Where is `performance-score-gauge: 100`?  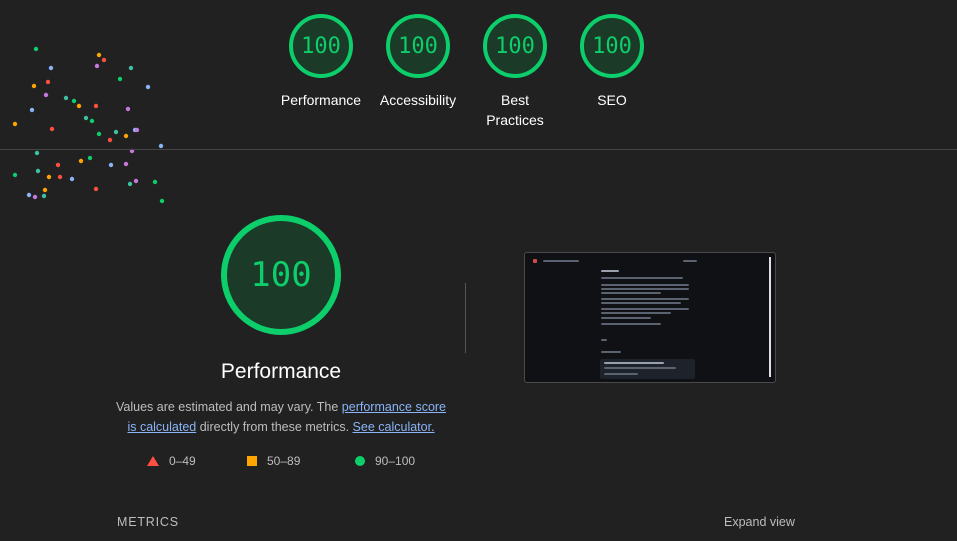 performance-score-gauge: 100 is located at coordinates (281, 275).